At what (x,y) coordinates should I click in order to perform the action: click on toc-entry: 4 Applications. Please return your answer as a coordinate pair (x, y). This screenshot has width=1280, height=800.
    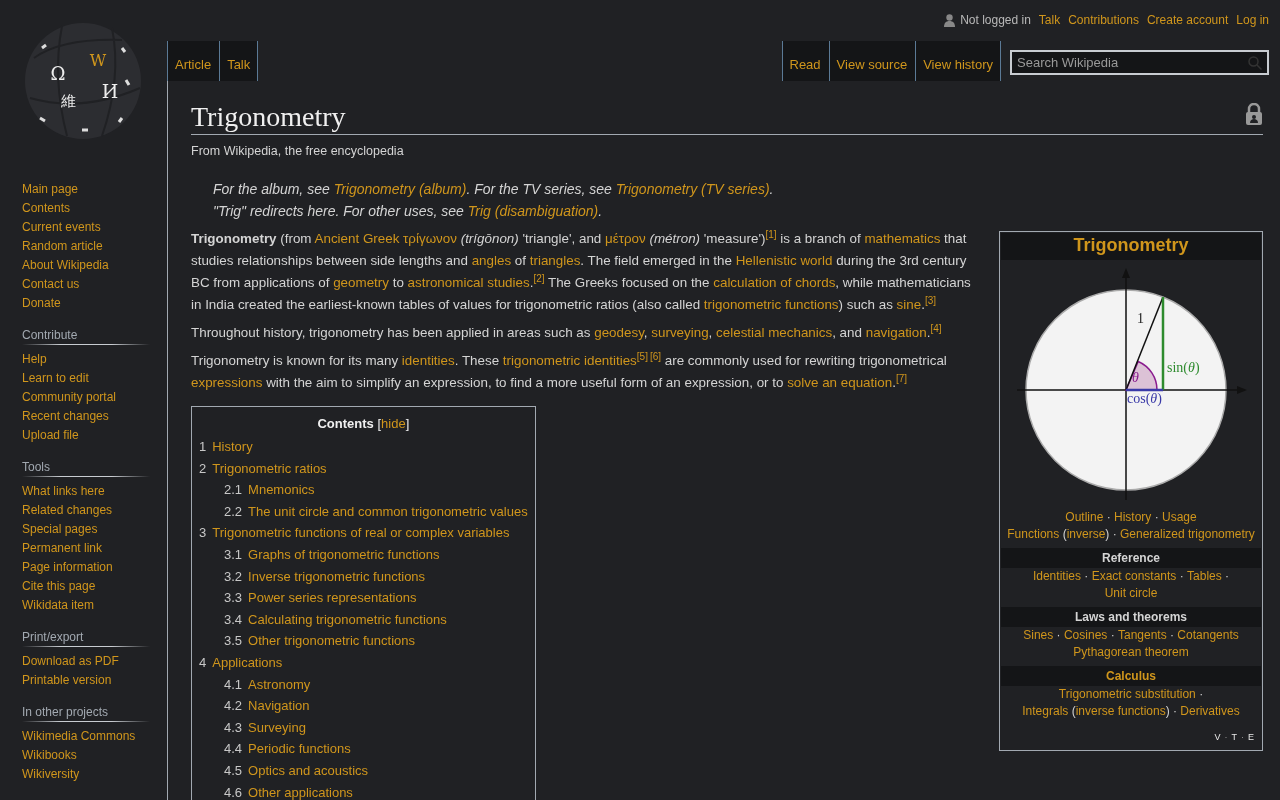
    Looking at the image, I should click on (241, 662).